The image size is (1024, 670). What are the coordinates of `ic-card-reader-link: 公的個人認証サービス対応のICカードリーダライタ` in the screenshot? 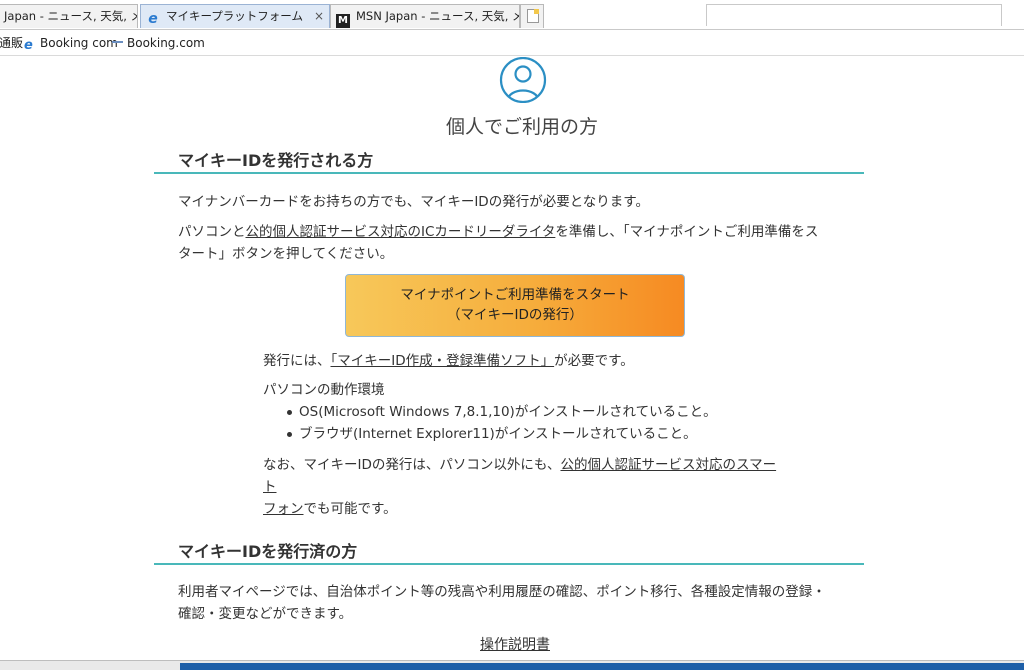 It's located at (401, 232).